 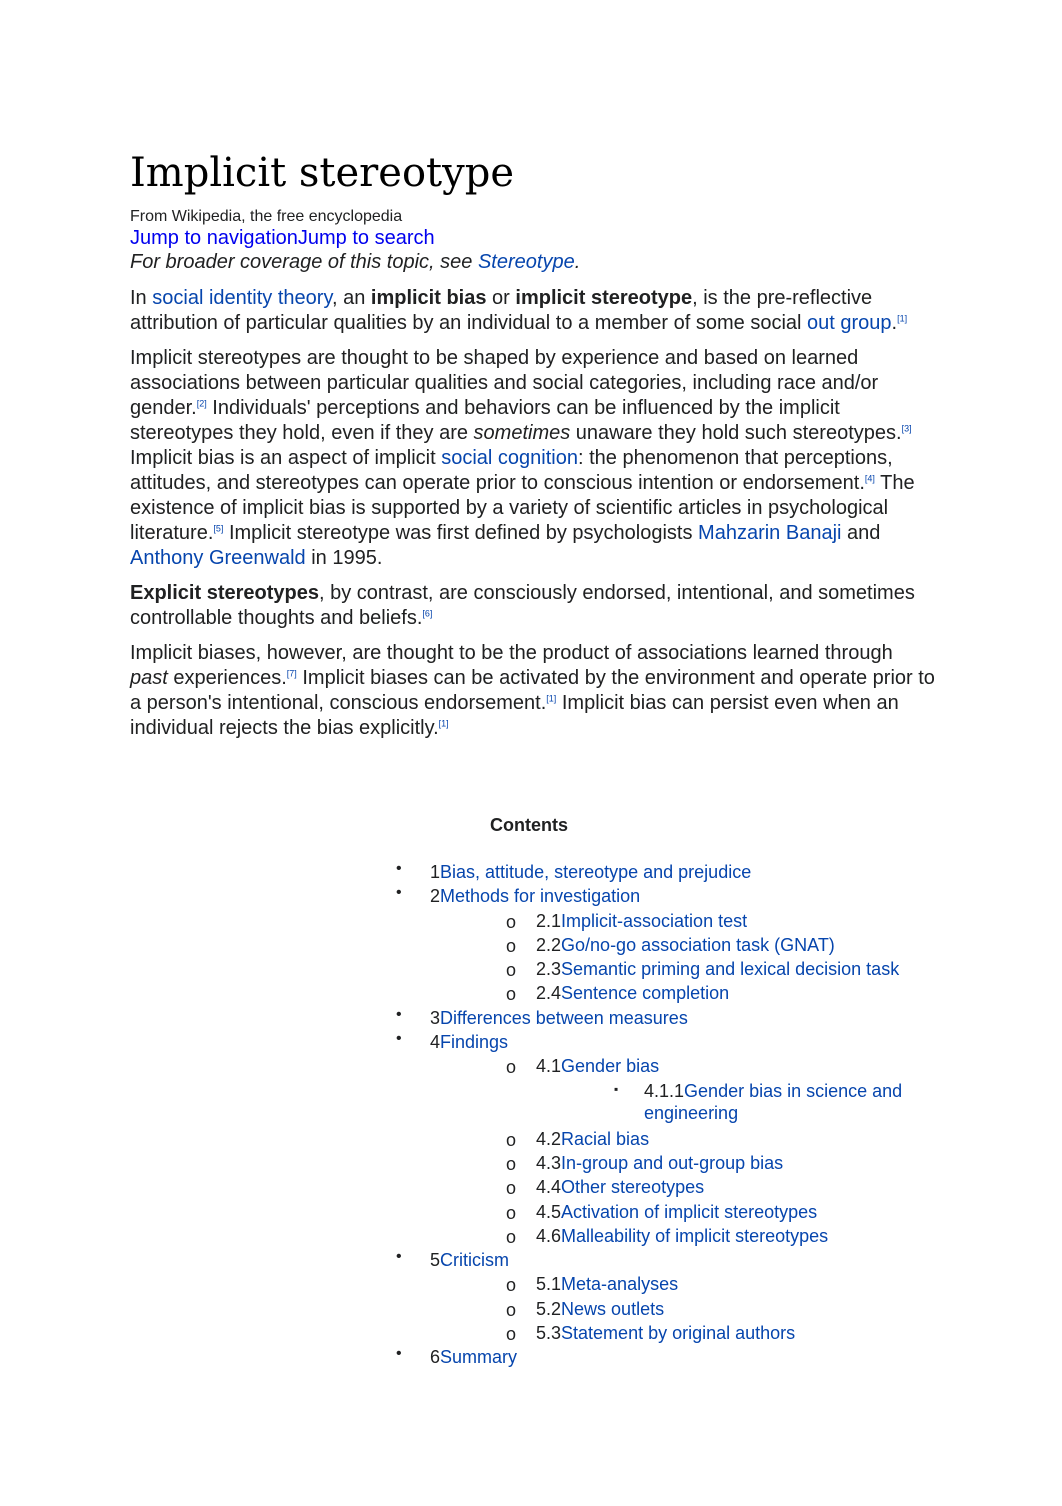 I want to click on text: or, so click(x=501, y=298).